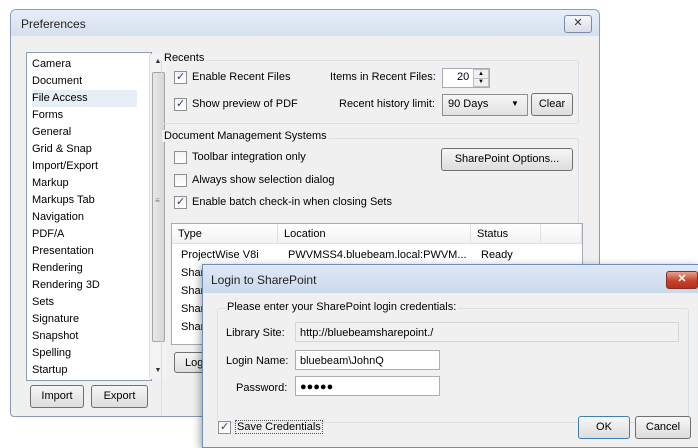 The image size is (698, 448). Describe the element at coordinates (84, 302) in the screenshot. I see `category-item-sets: Sets` at that location.